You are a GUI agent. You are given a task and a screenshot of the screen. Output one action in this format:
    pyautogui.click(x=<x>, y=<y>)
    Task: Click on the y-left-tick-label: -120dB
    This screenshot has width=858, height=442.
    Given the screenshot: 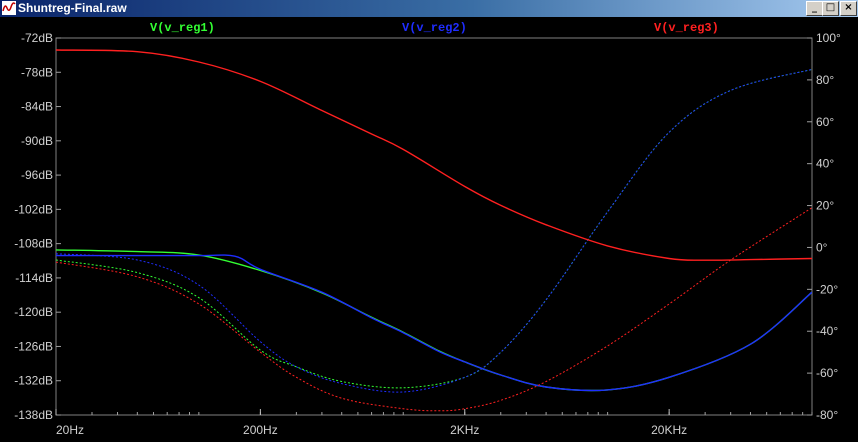 What is the action you would take?
    pyautogui.click(x=33, y=312)
    